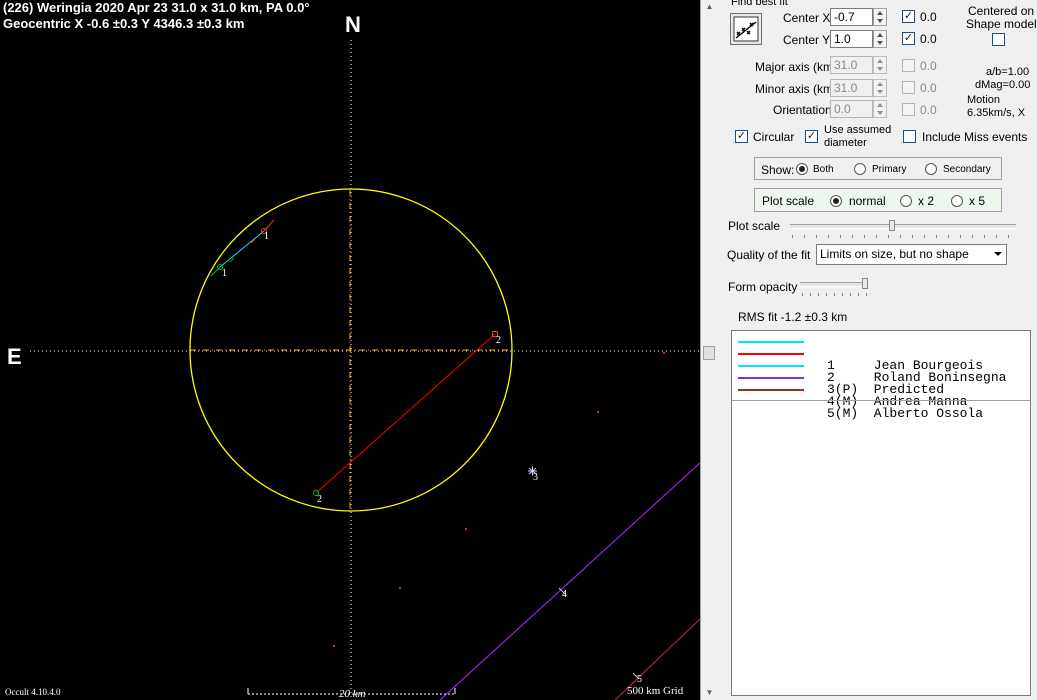  I want to click on minor-axis-input: 31.0, so click(851, 88).